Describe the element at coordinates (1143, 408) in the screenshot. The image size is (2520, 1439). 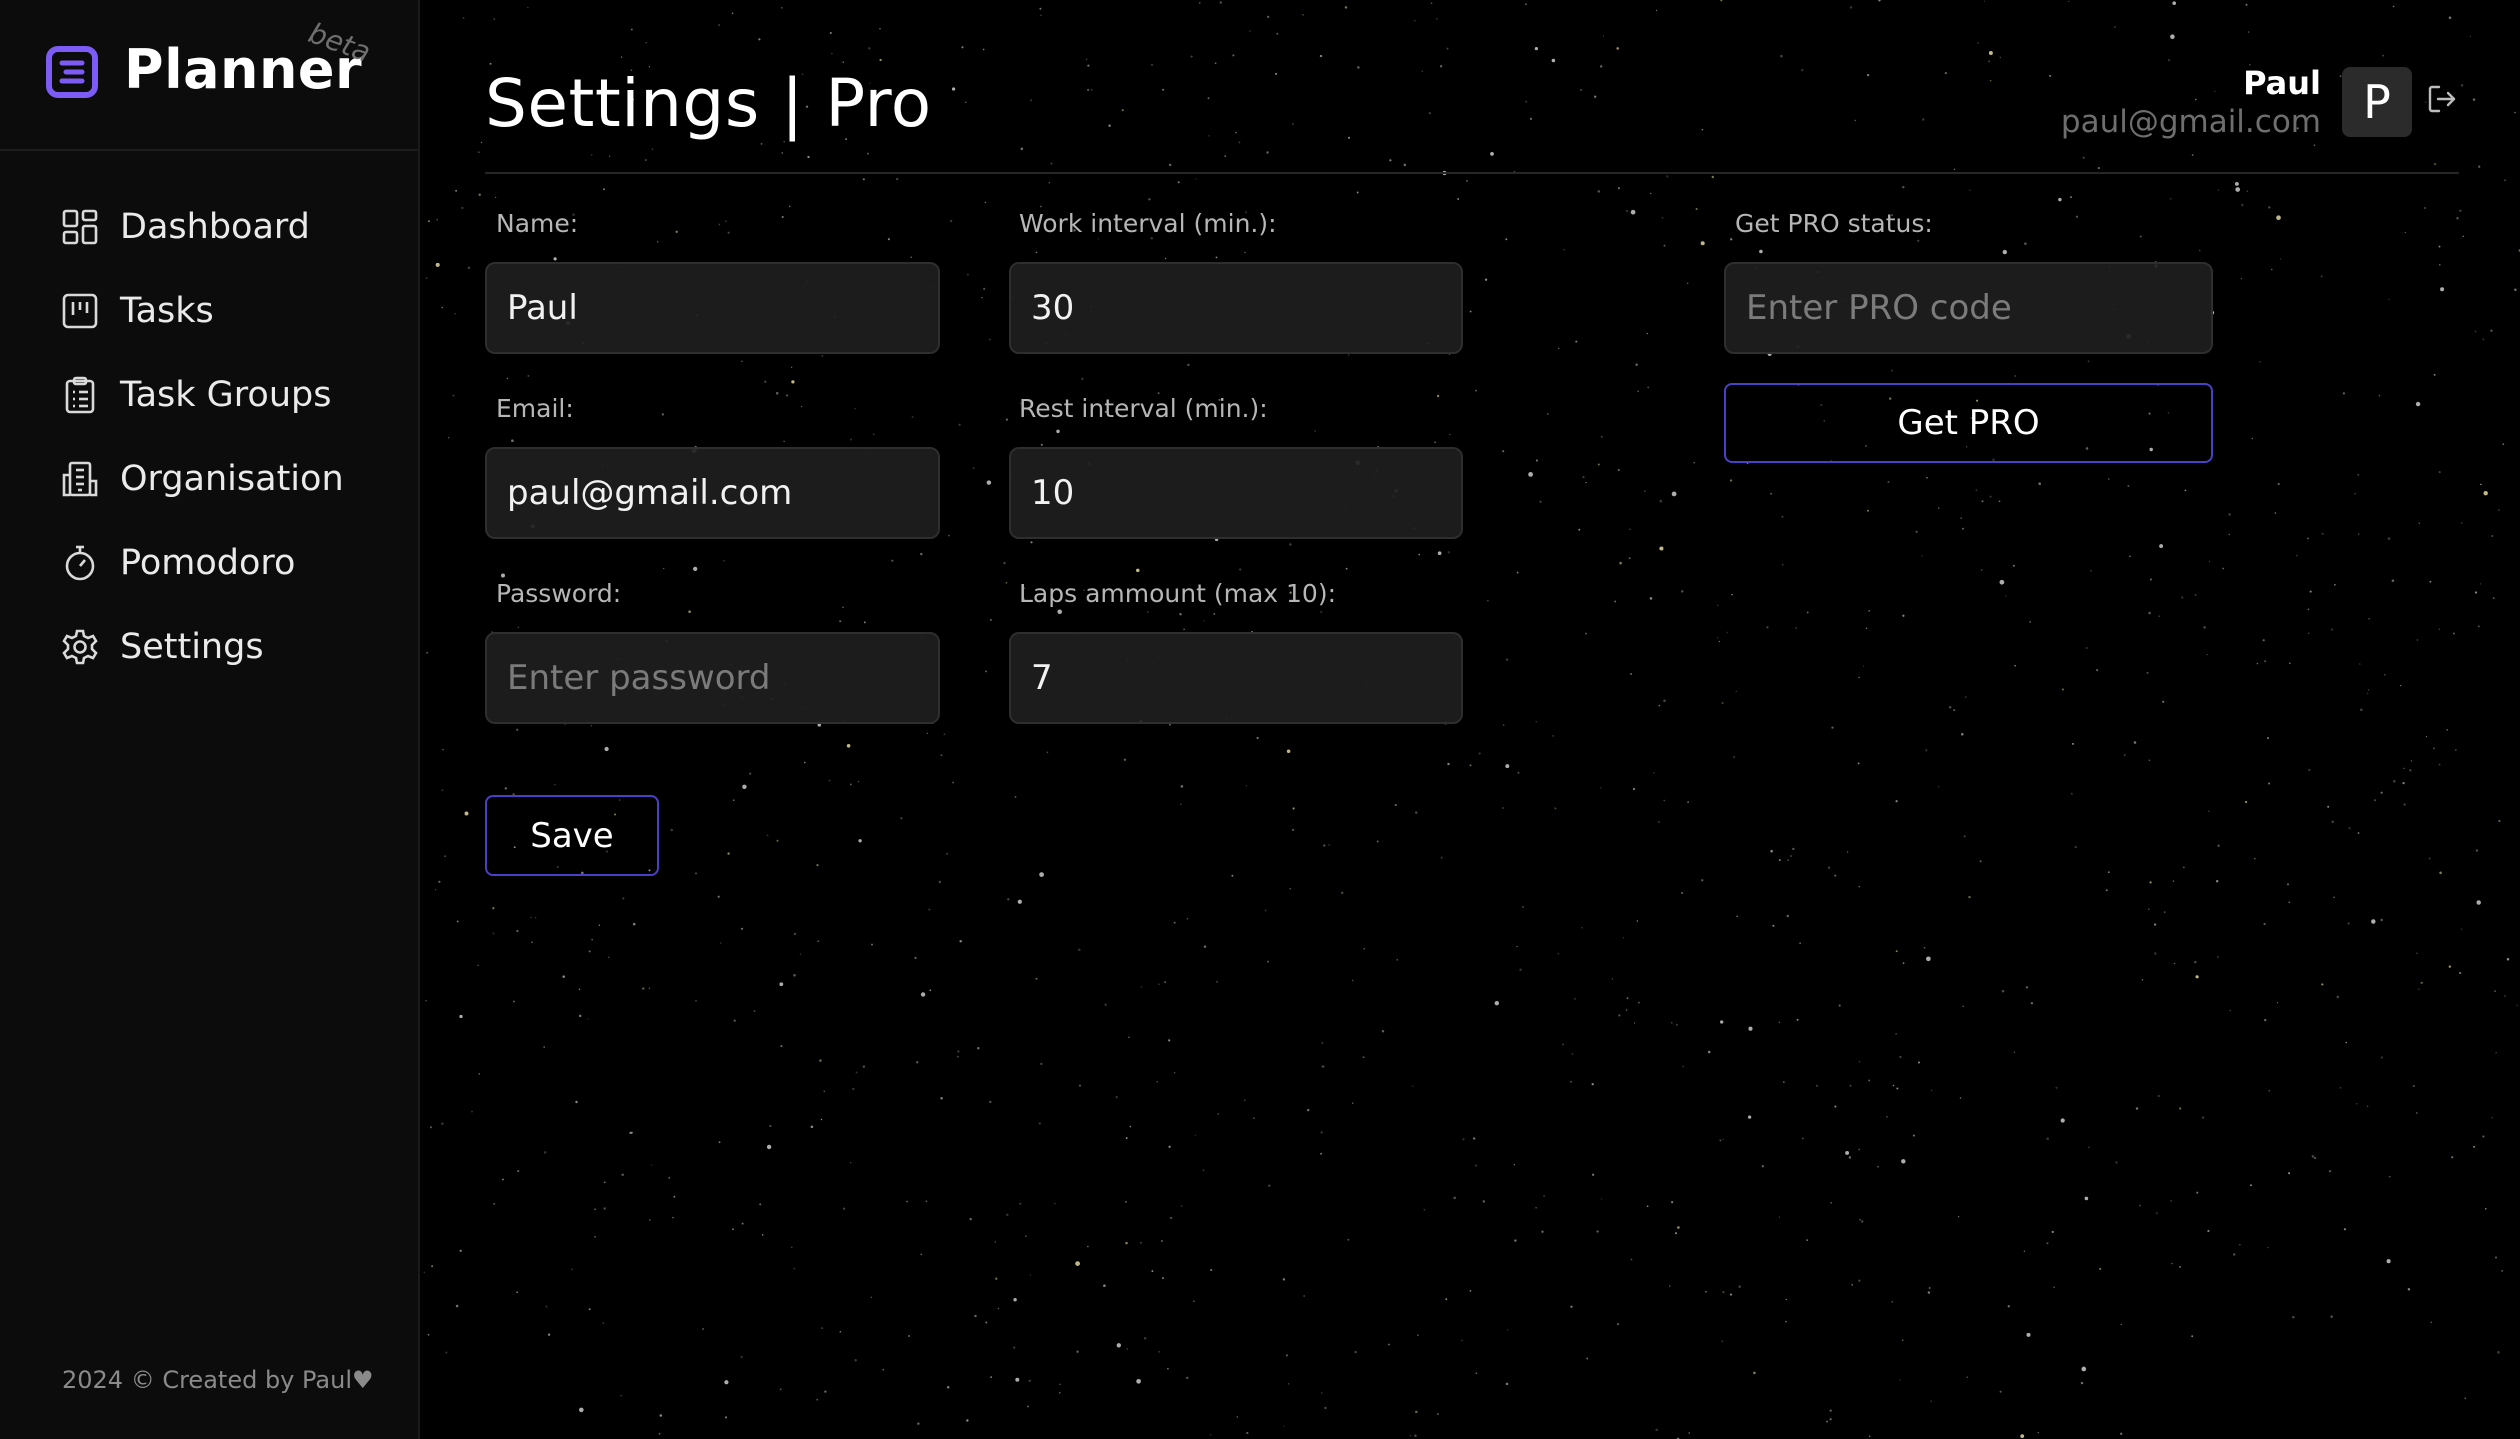
I see `rest-interval-label: Rest interval (min.):` at that location.